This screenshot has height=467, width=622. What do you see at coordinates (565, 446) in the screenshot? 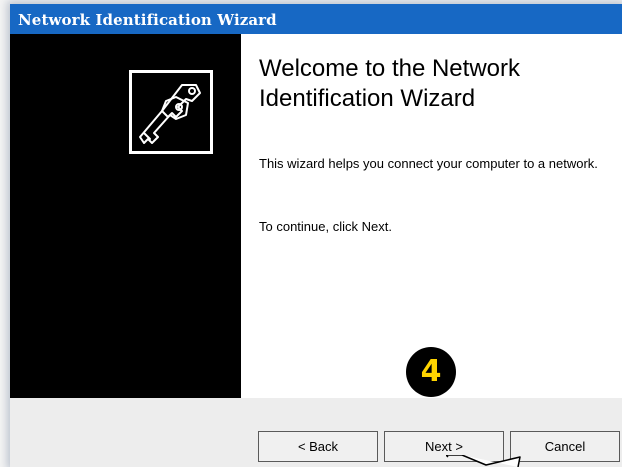
I see `cancel-button: Cancel` at bounding box center [565, 446].